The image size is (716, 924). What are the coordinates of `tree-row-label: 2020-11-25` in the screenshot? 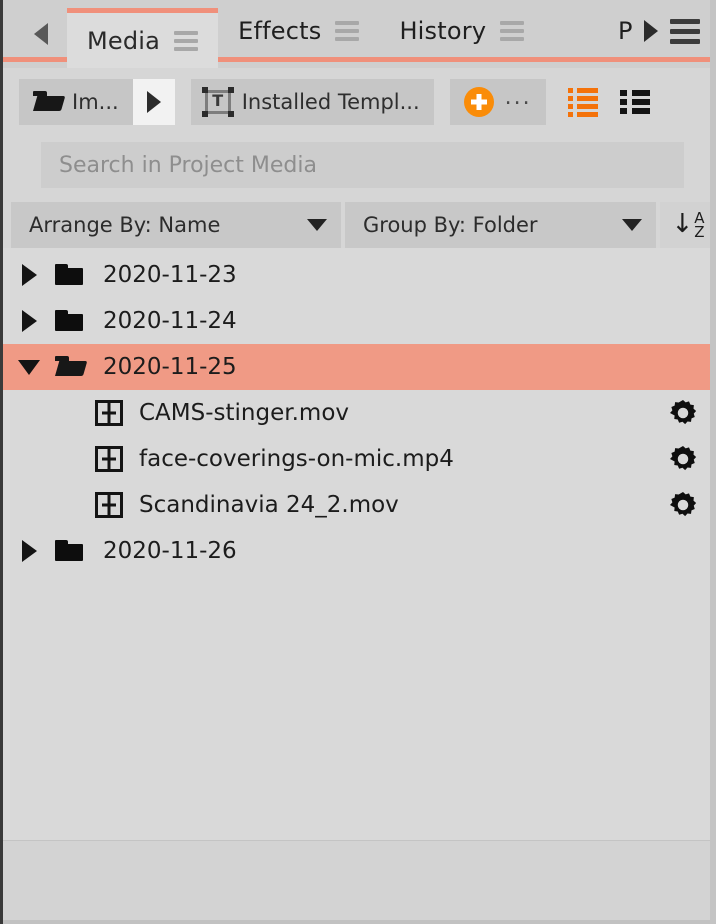 It's located at (170, 367).